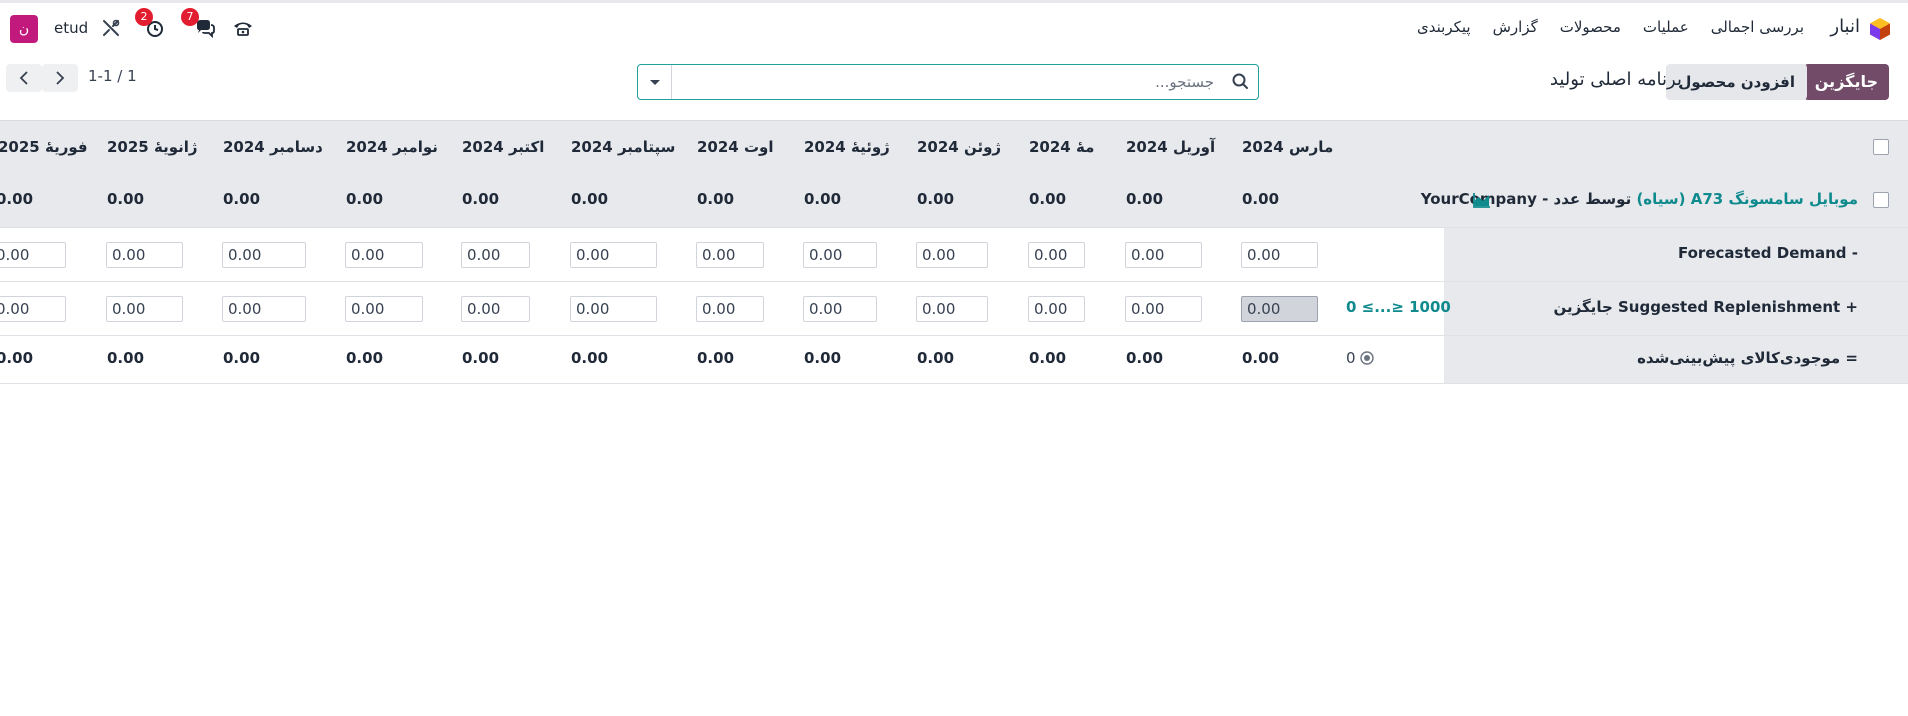 The image size is (1908, 716). What do you see at coordinates (1676, 254) in the screenshot?
I see `row-label-cell: - Forecasted Demand` at bounding box center [1676, 254].